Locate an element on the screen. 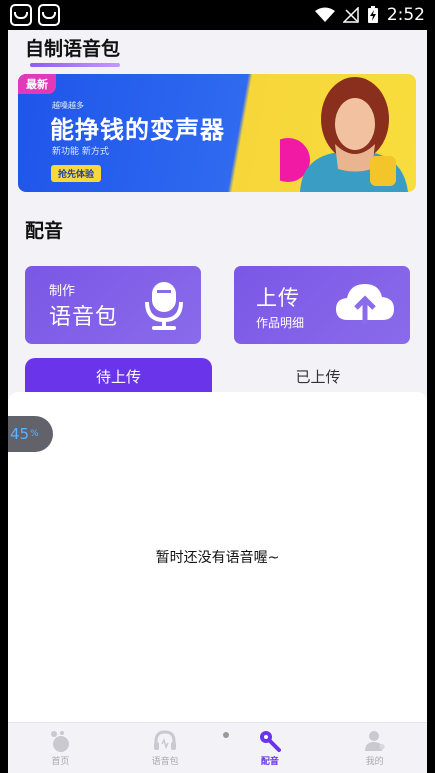 The height and width of the screenshot is (773, 435). tab-pending-upload: 待上传 is located at coordinates (118, 376).